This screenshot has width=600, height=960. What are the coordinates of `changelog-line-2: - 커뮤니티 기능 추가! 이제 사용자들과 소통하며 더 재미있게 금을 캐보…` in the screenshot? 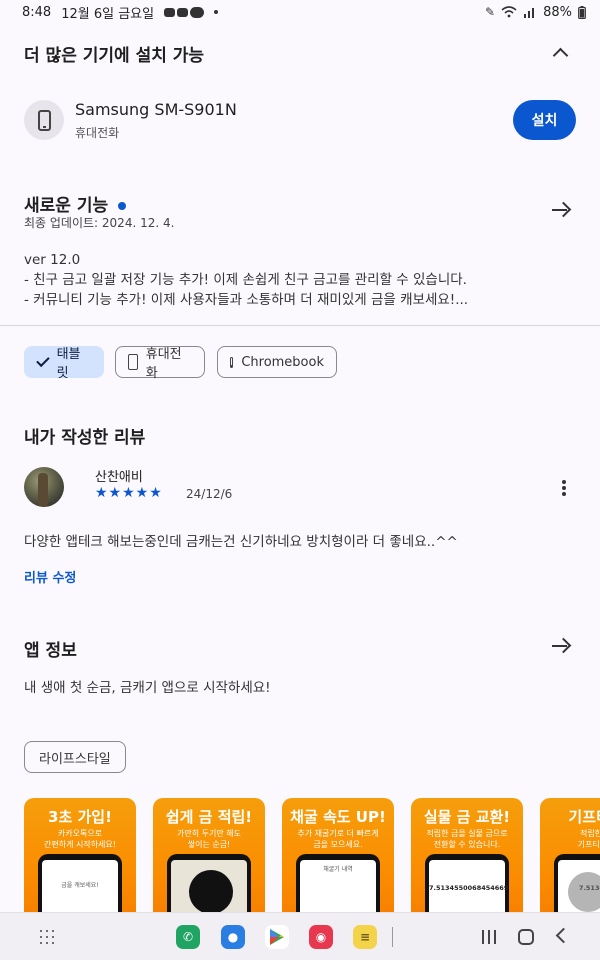 It's located at (246, 300).